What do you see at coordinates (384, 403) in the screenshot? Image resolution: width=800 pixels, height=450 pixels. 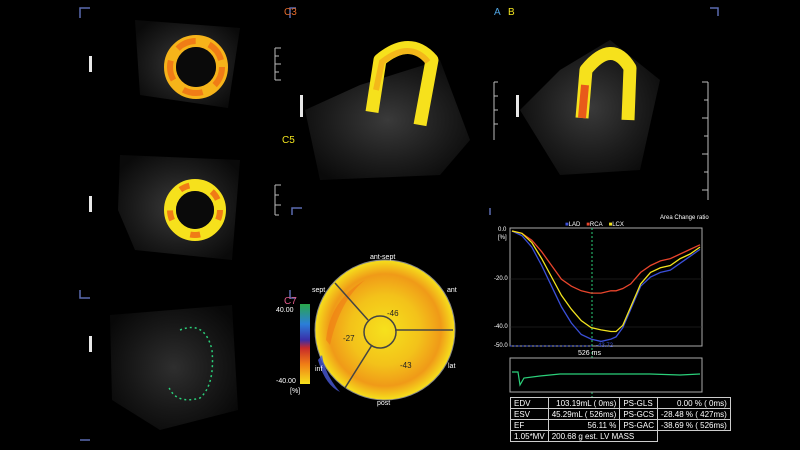 I see `bullseye-label-post: post` at bounding box center [384, 403].